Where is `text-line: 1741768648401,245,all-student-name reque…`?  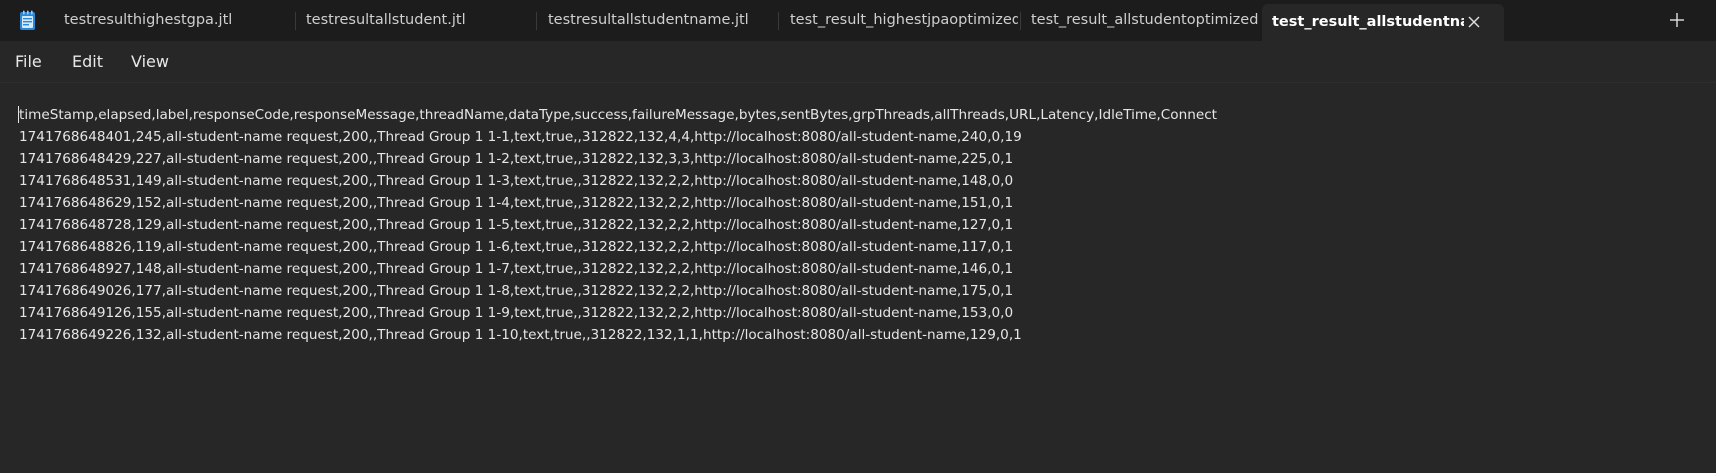
text-line: 1741768648401,245,all-student-name reque… is located at coordinates (520, 137).